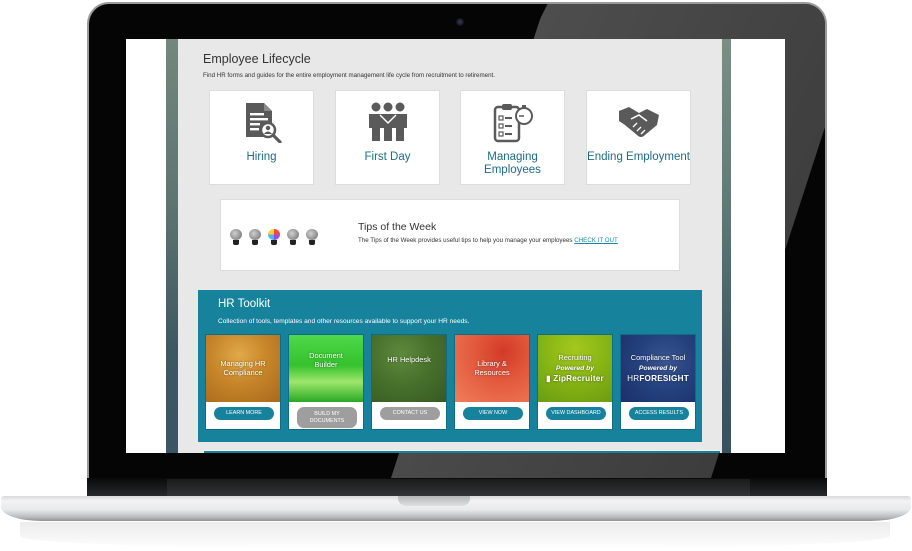  I want to click on build-my-documents-button: BUILD MY DOCUMENTS, so click(327, 417).